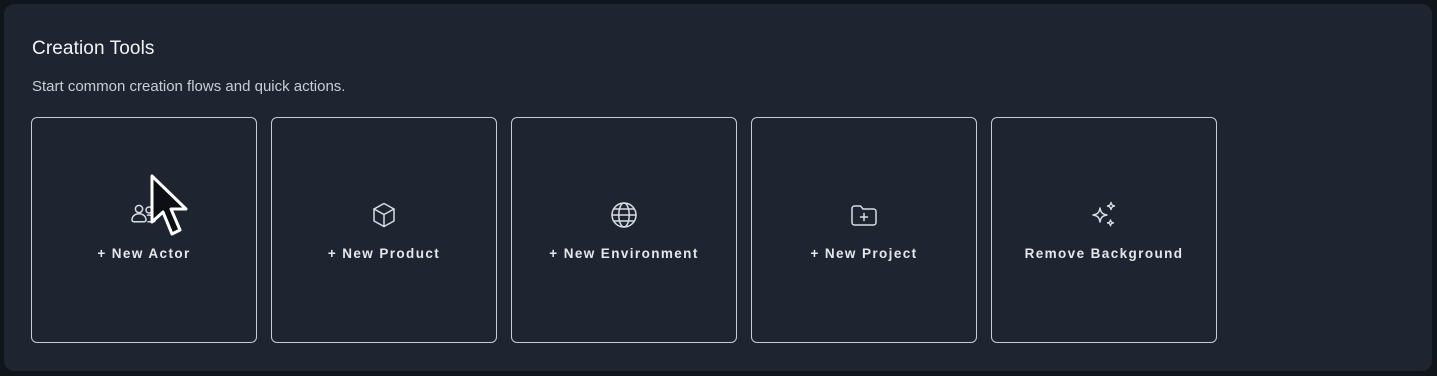 This screenshot has width=1437, height=376. I want to click on new-product-card: + New Product, so click(384, 230).